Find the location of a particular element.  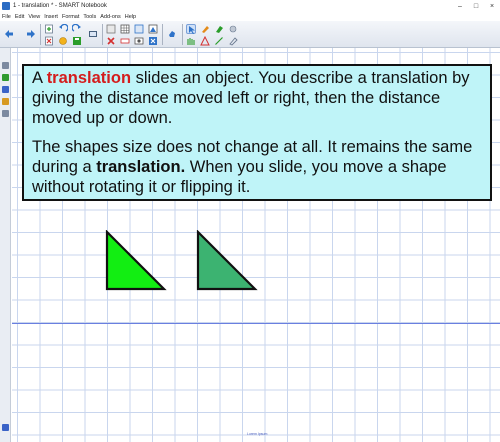

translated-triangle is located at coordinates (227, 261).